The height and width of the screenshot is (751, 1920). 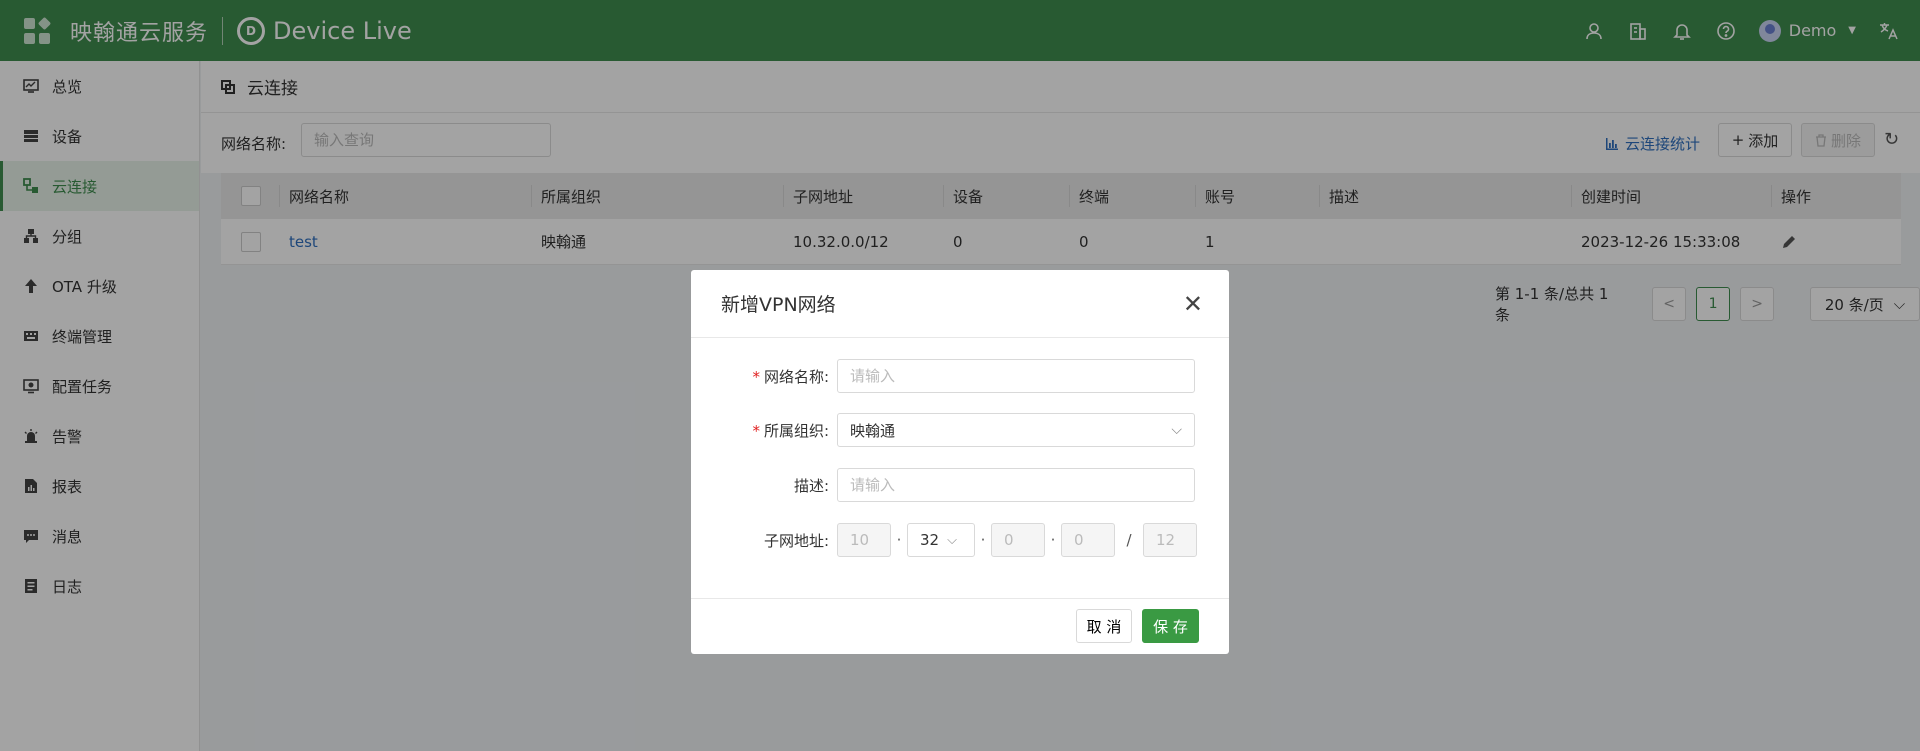 What do you see at coordinates (1170, 540) in the screenshot?
I see `subnet-mask: 12` at bounding box center [1170, 540].